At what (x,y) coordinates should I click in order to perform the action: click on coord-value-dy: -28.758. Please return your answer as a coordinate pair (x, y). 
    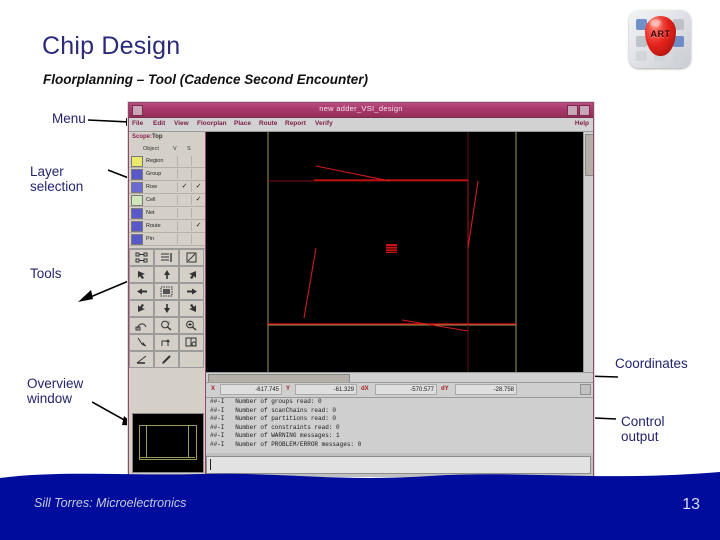
    Looking at the image, I should click on (486, 389).